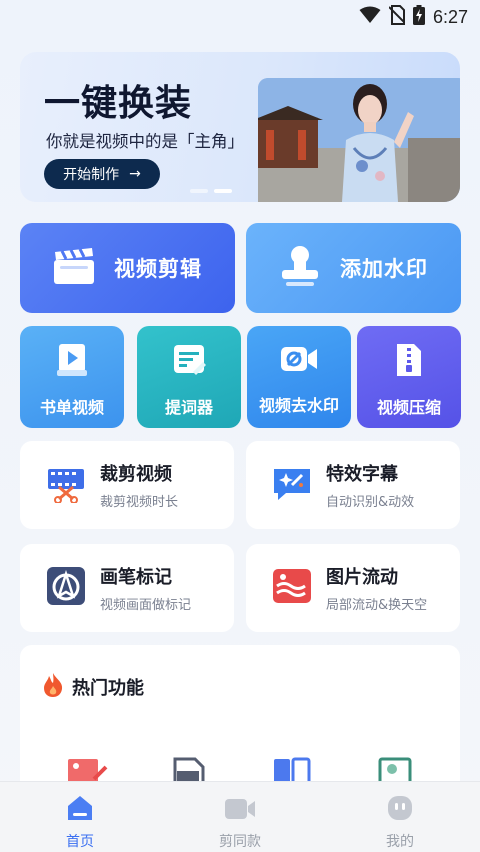  I want to click on no-sim-icon, so click(397, 17).